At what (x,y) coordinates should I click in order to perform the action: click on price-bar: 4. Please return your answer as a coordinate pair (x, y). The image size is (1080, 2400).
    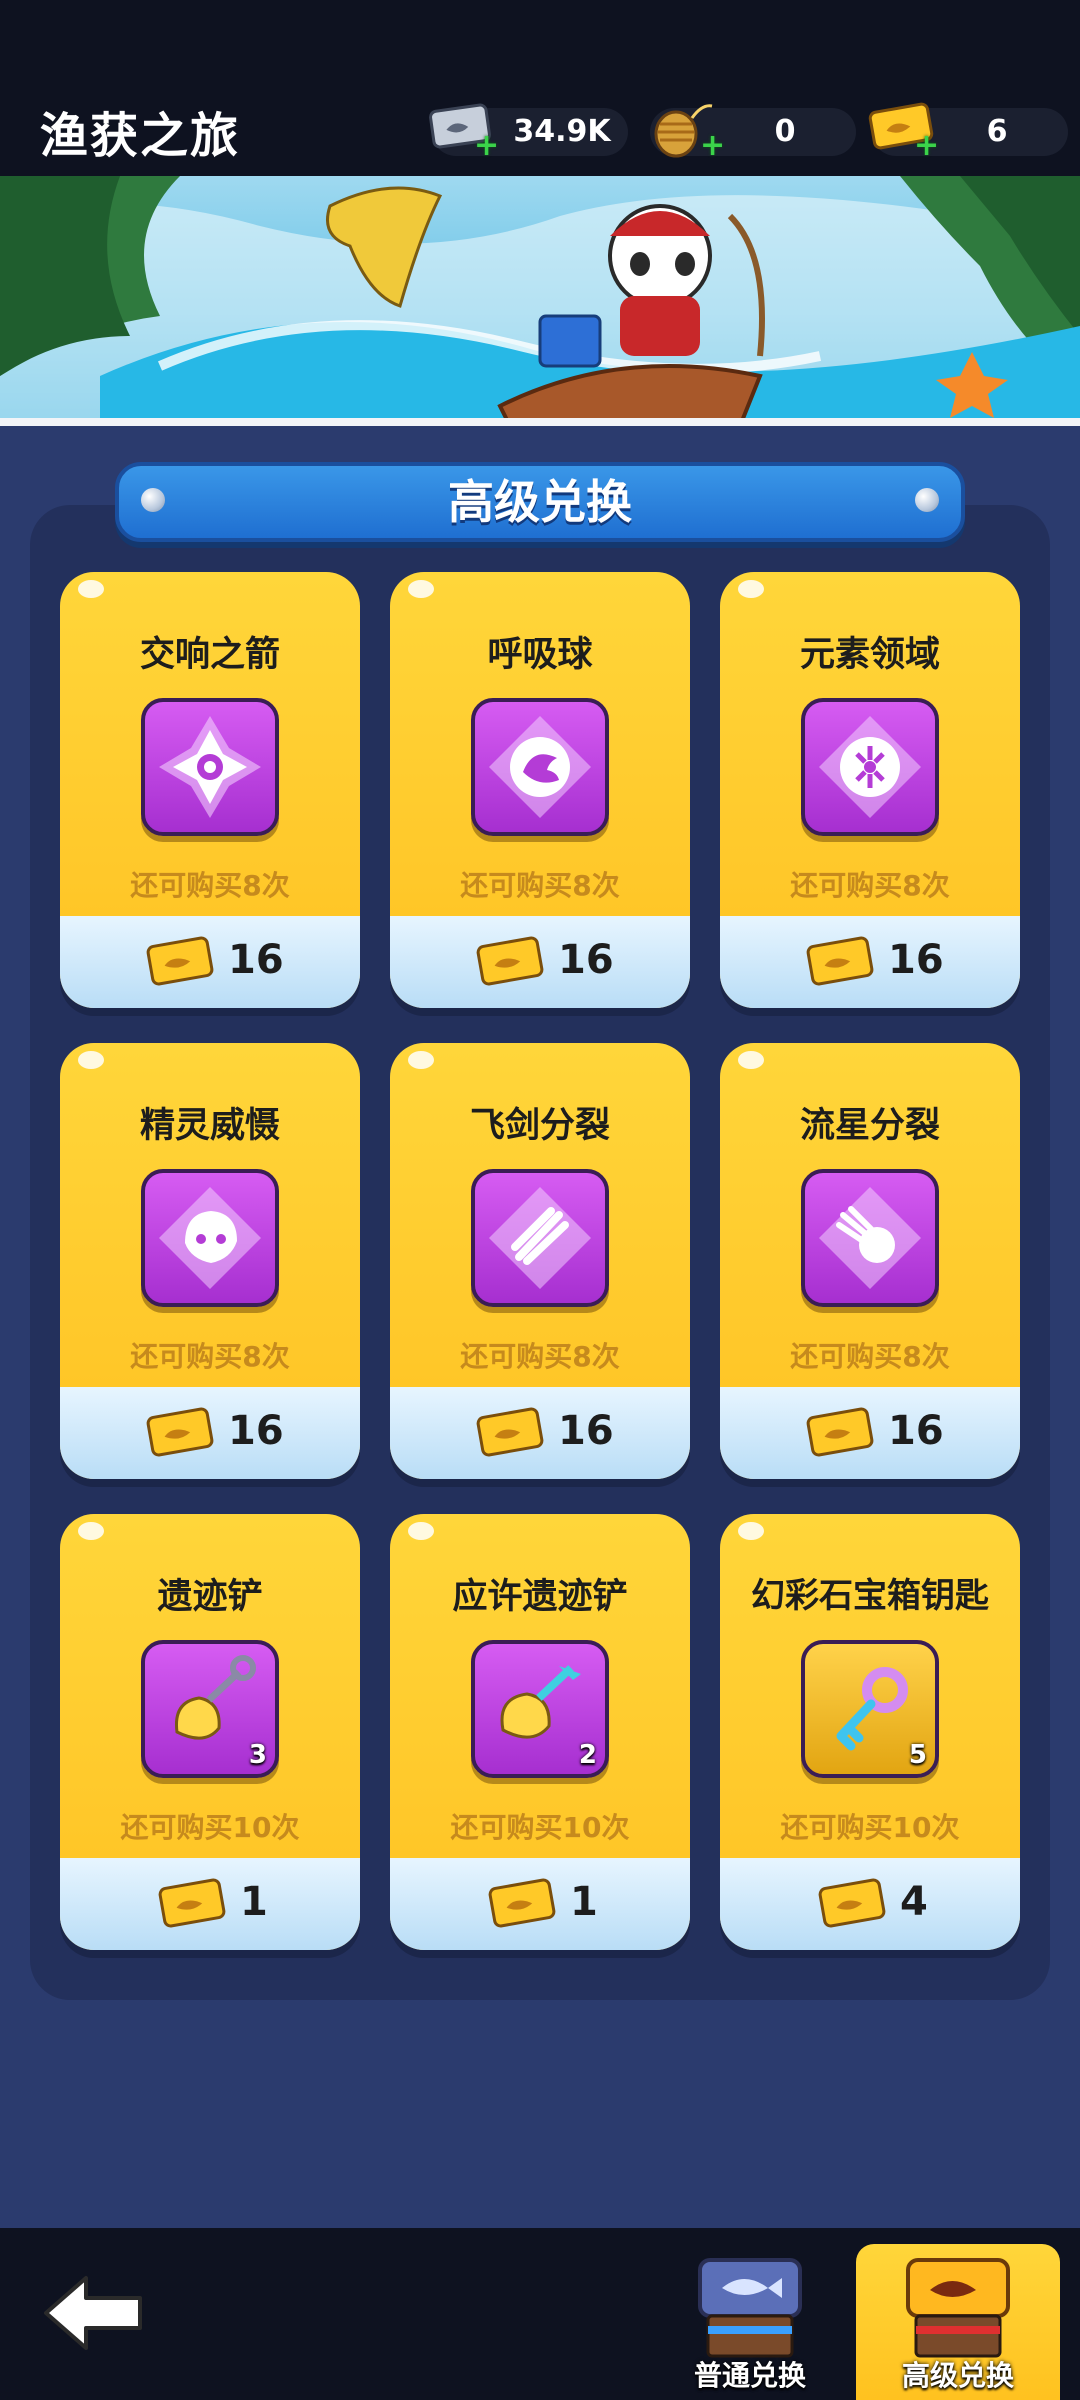
    Looking at the image, I should click on (870, 1904).